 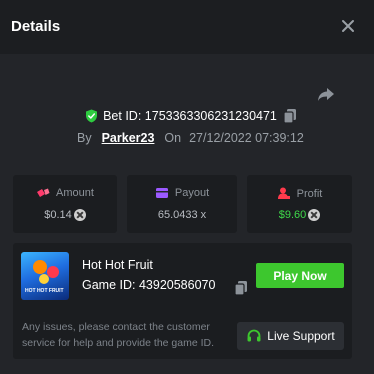 What do you see at coordinates (44, 291) in the screenshot?
I see `thumbnail-title: HOT HOT FRUIT` at bounding box center [44, 291].